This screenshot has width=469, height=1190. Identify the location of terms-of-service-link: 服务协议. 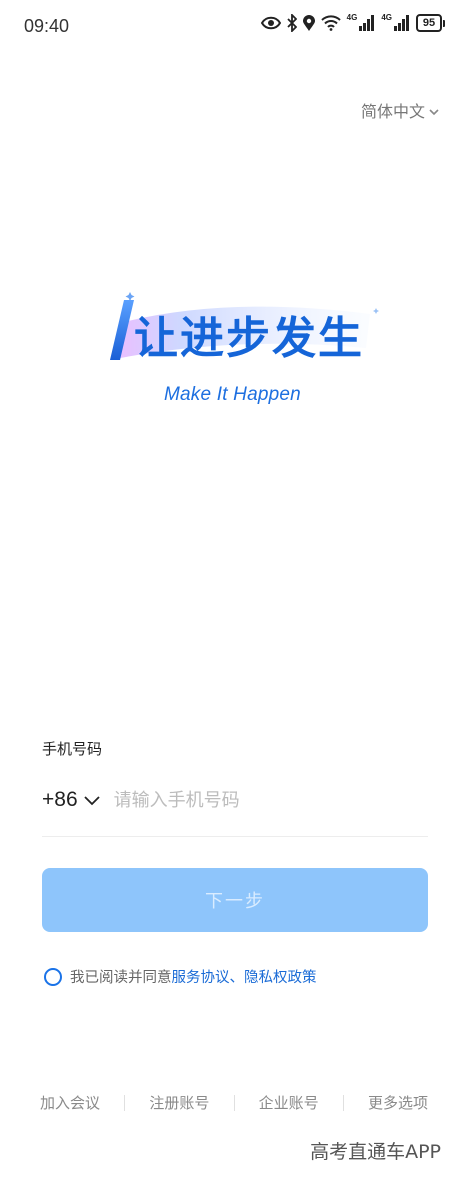
(201, 976).